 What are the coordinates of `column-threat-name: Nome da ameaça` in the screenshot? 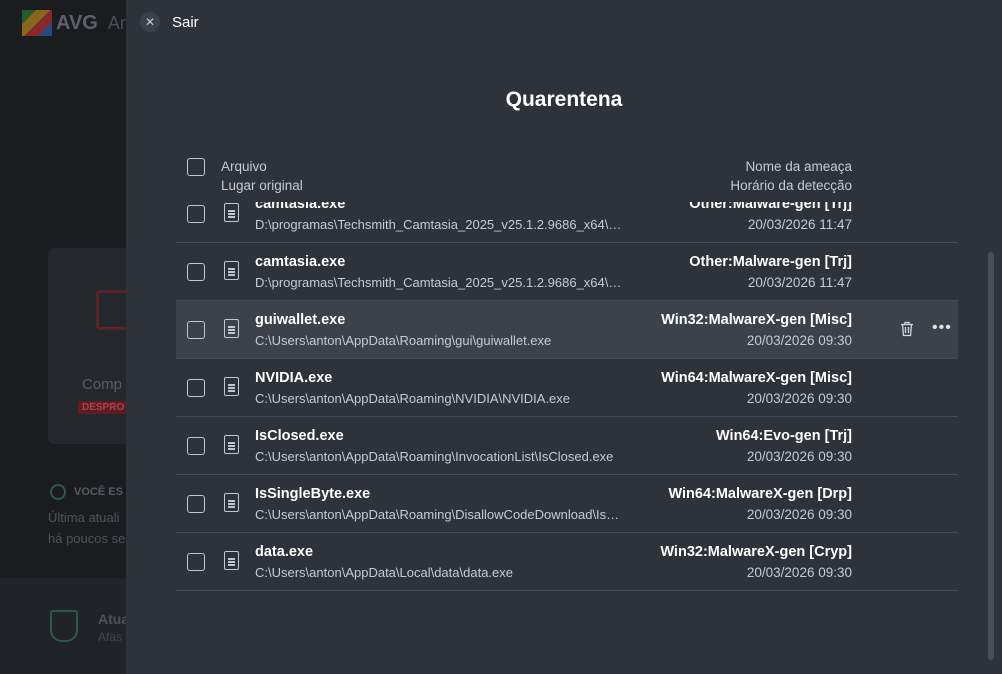 It's located at (798, 166).